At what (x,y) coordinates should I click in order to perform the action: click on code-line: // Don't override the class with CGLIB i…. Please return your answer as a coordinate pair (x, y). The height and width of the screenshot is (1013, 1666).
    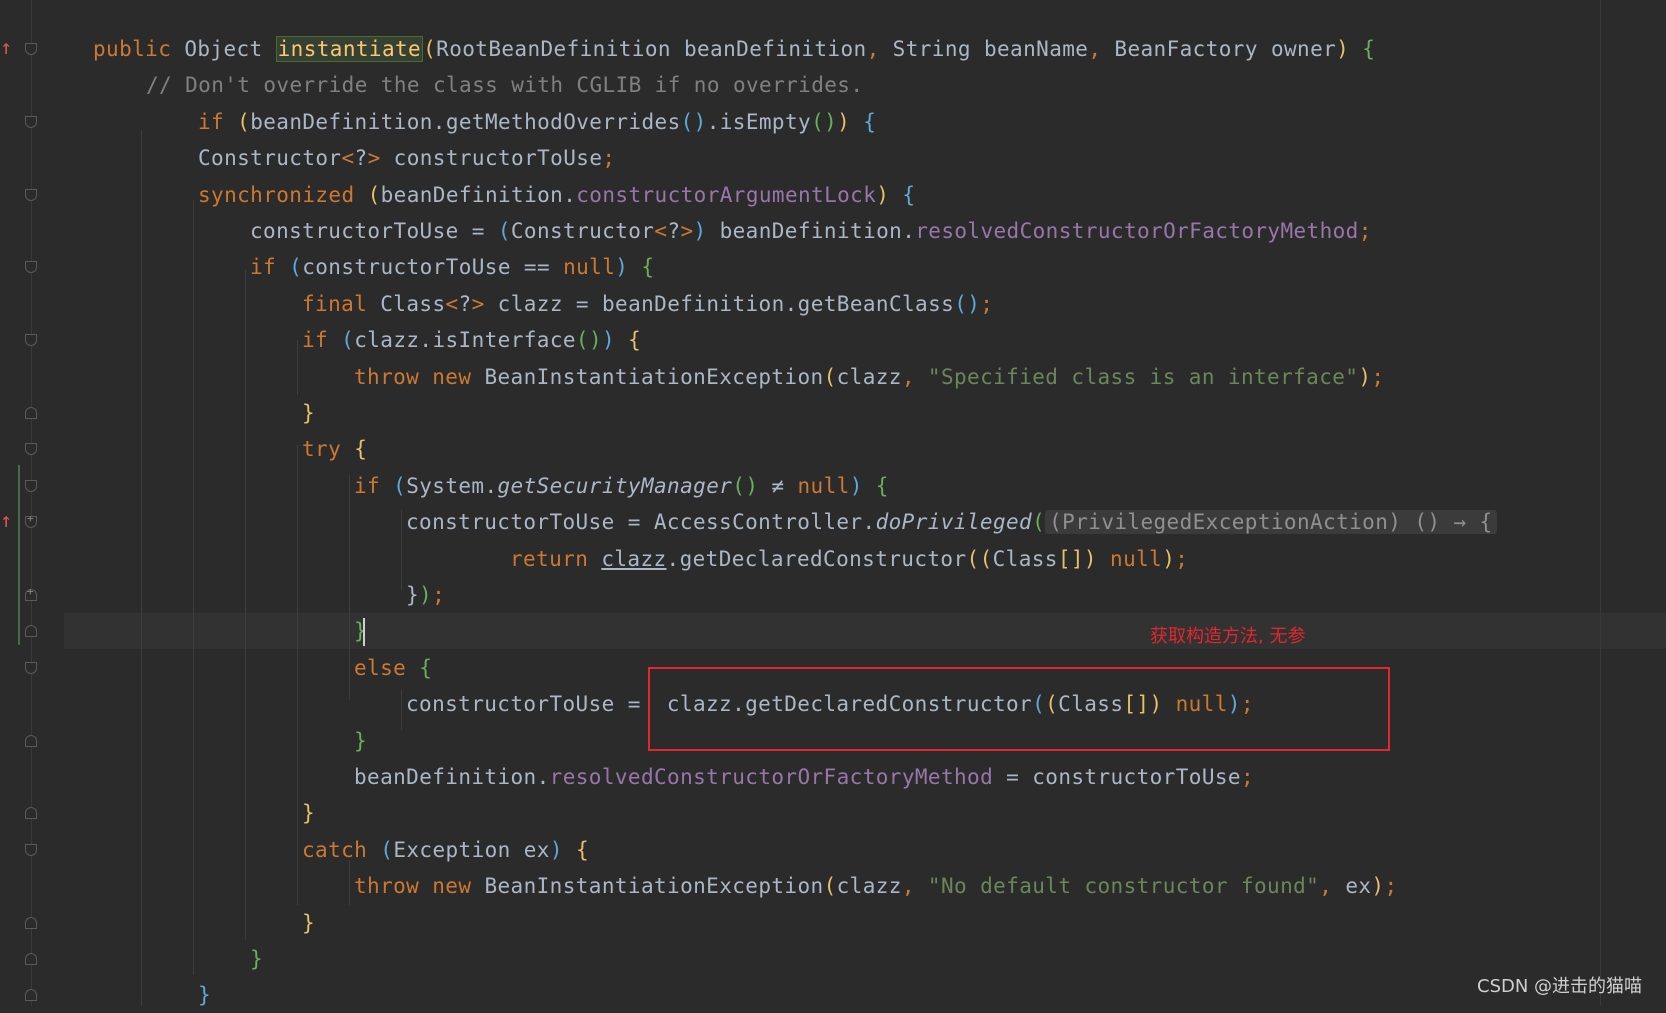
    Looking at the image, I should click on (504, 85).